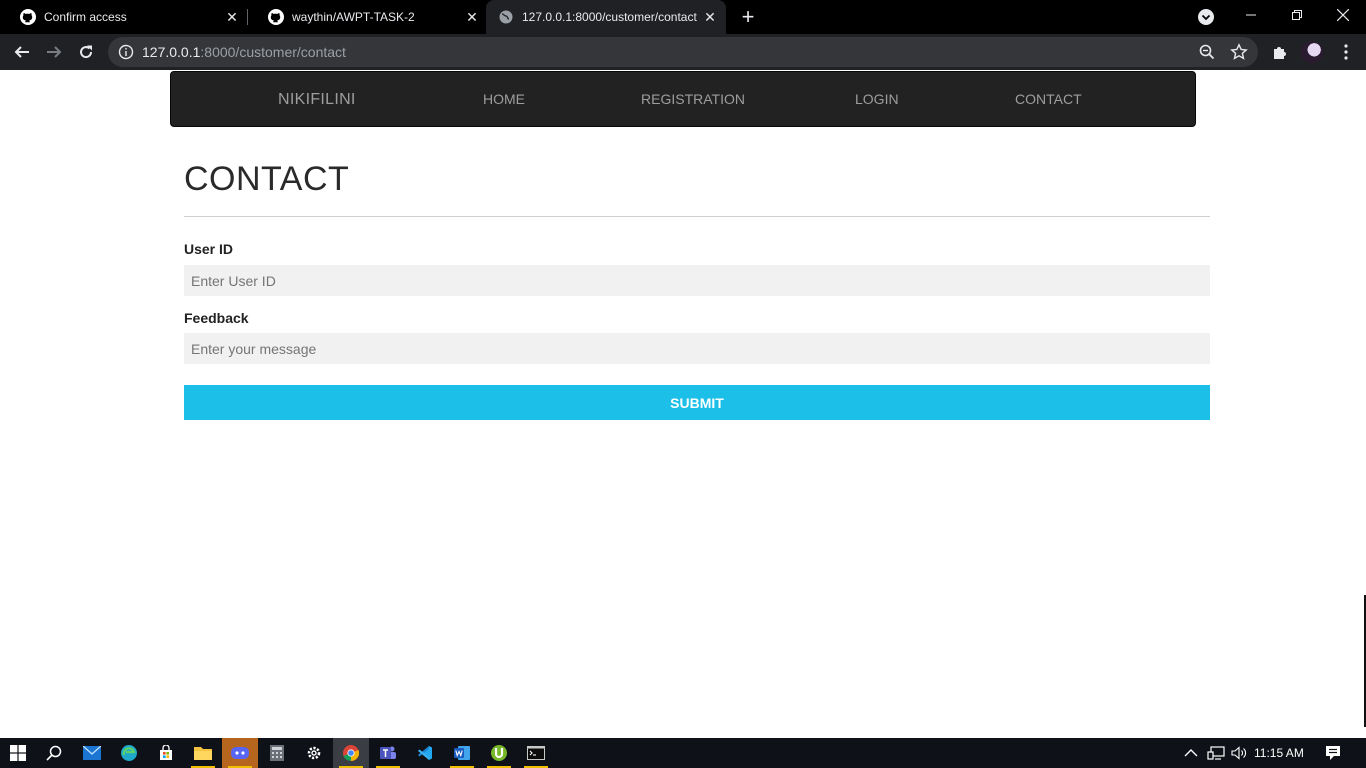 This screenshot has height=768, width=1366. Describe the element at coordinates (1343, 15) in the screenshot. I see `close-window-icon` at that location.